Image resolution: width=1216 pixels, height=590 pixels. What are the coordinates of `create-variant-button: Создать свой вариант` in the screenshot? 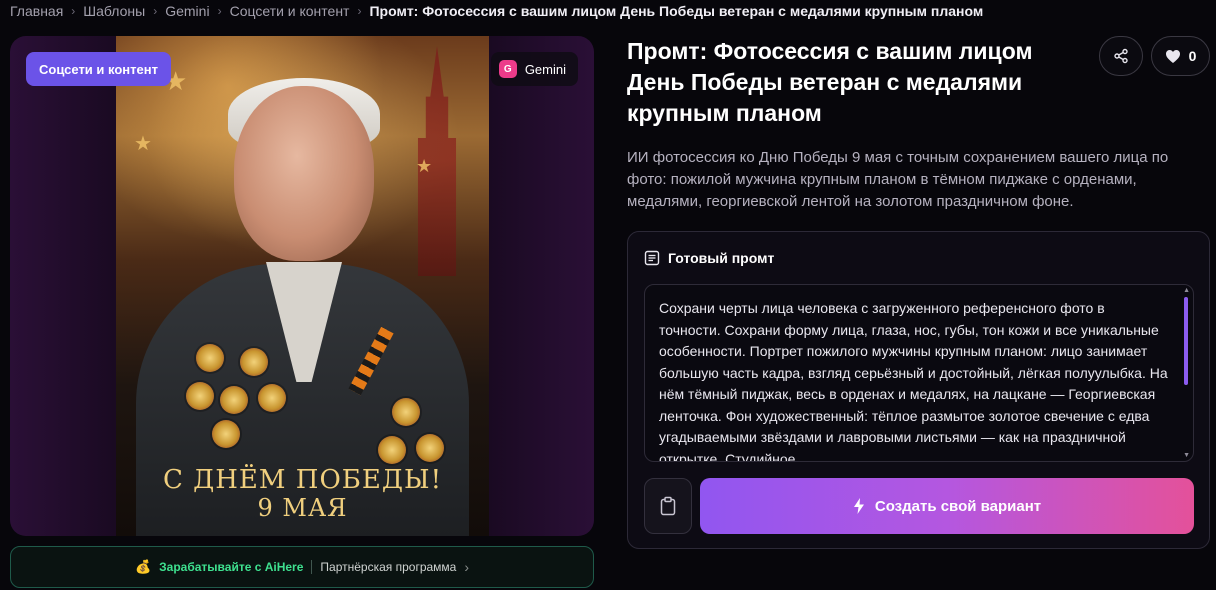 It's located at (947, 506).